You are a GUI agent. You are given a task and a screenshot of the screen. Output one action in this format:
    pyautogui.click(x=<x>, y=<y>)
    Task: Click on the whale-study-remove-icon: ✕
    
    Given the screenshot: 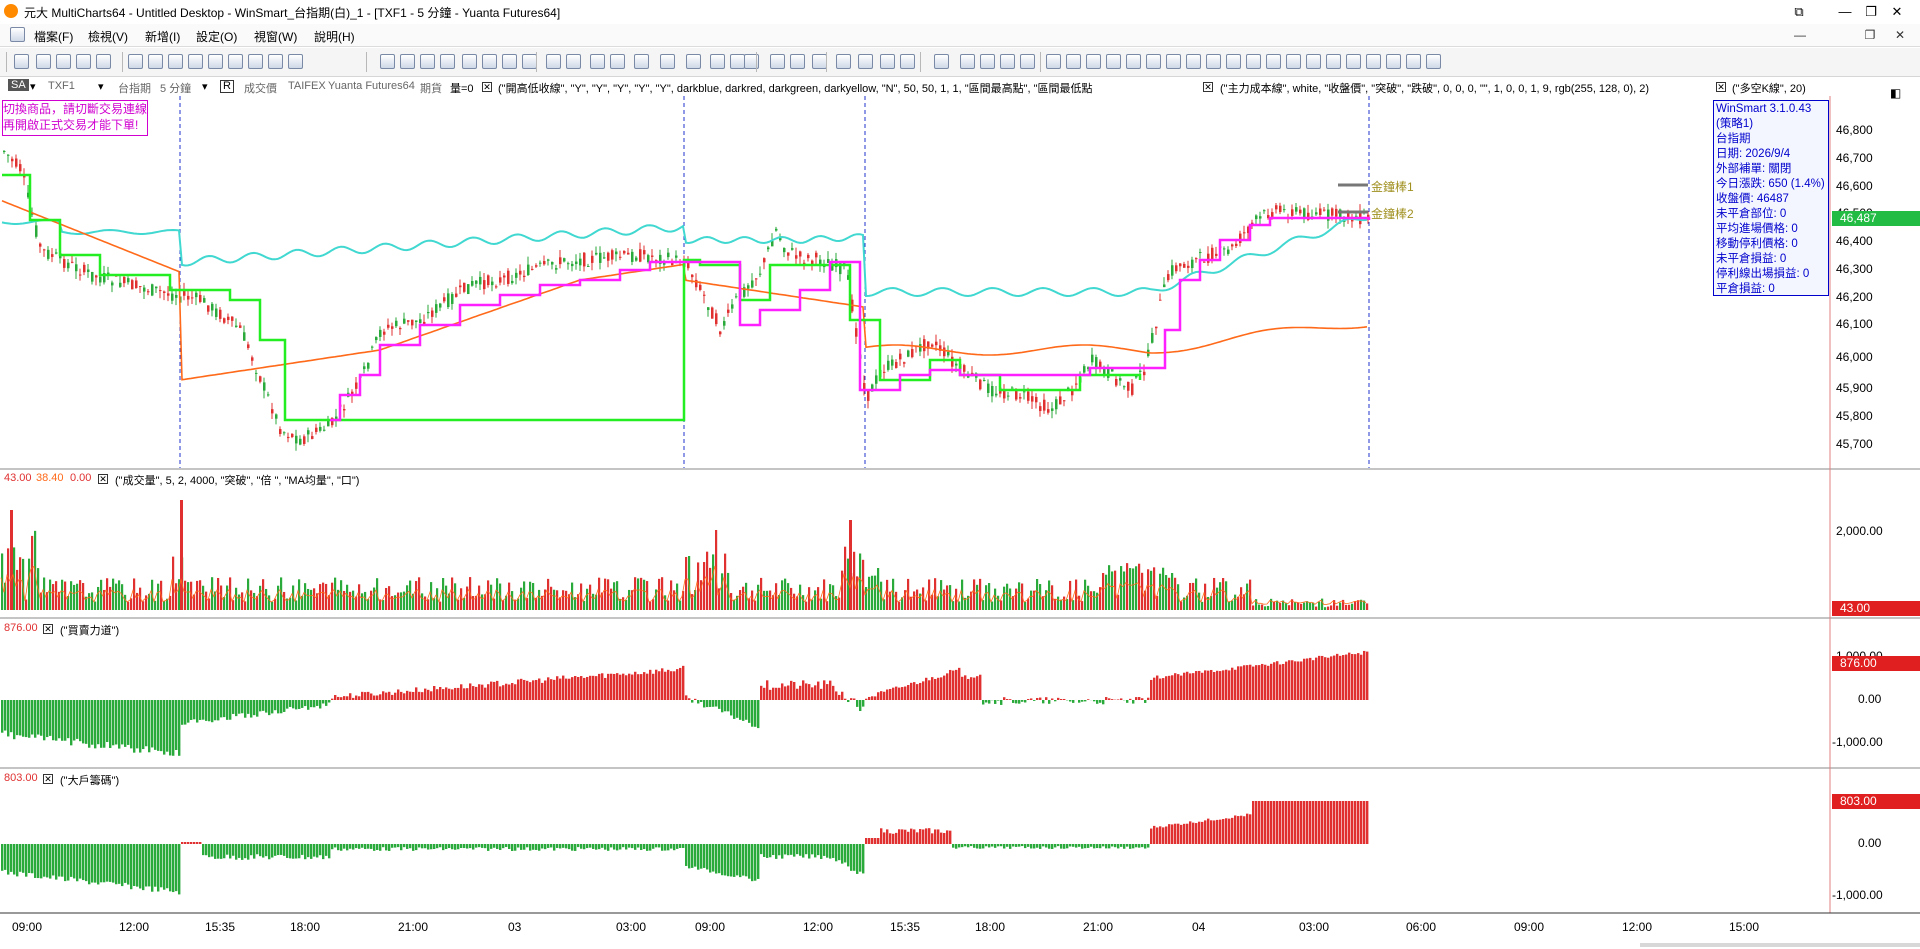 What is the action you would take?
    pyautogui.click(x=48, y=779)
    